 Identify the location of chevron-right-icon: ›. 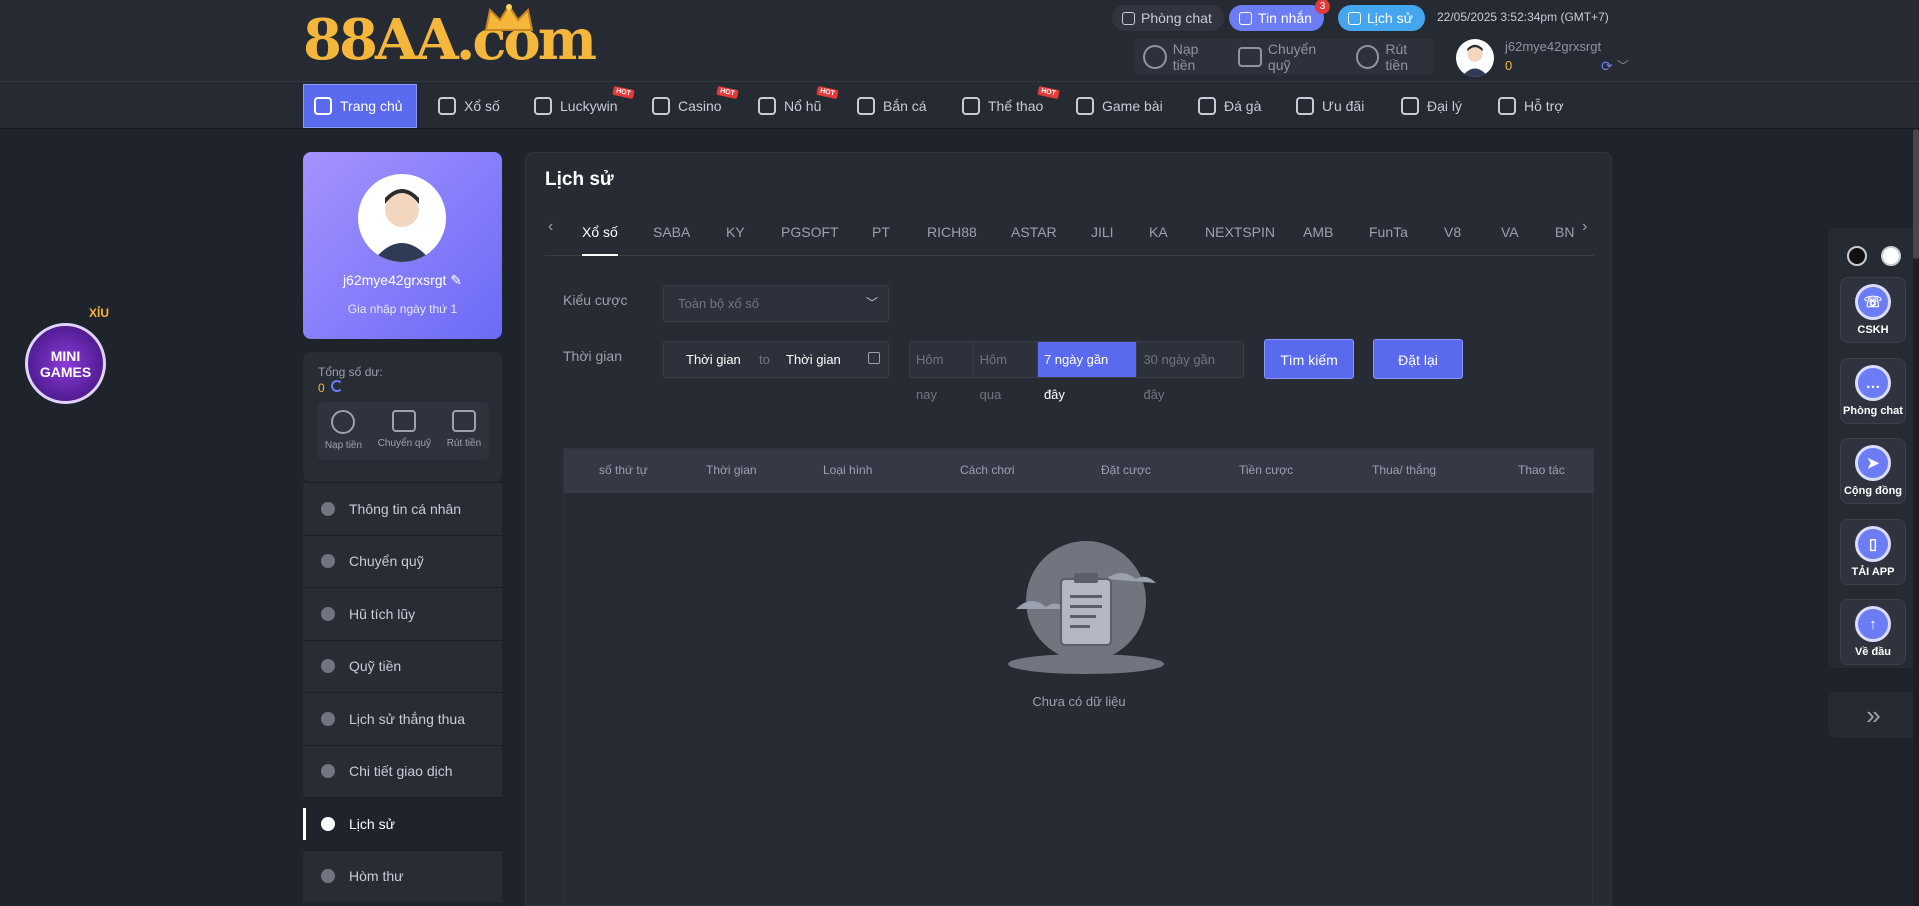
(1584, 227).